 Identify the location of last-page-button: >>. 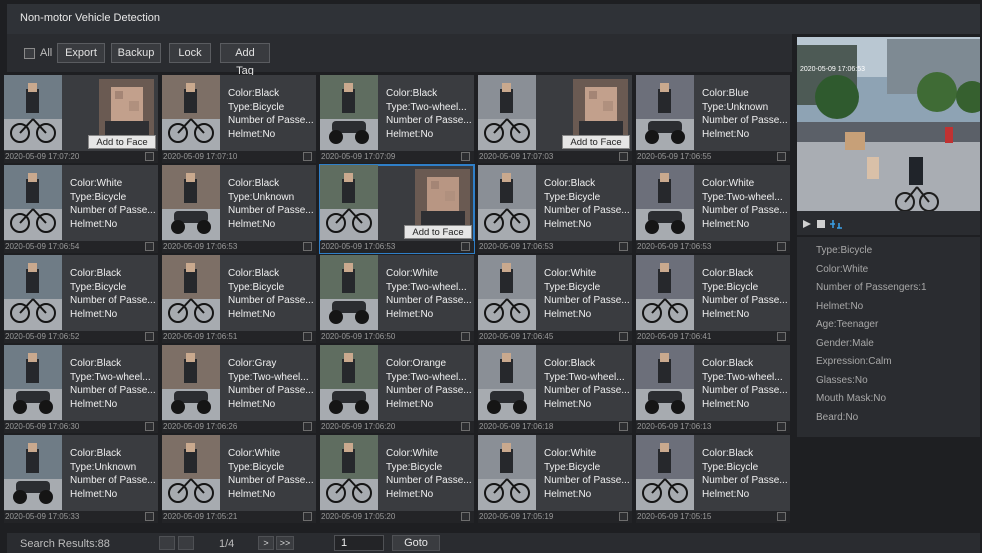
(285, 543).